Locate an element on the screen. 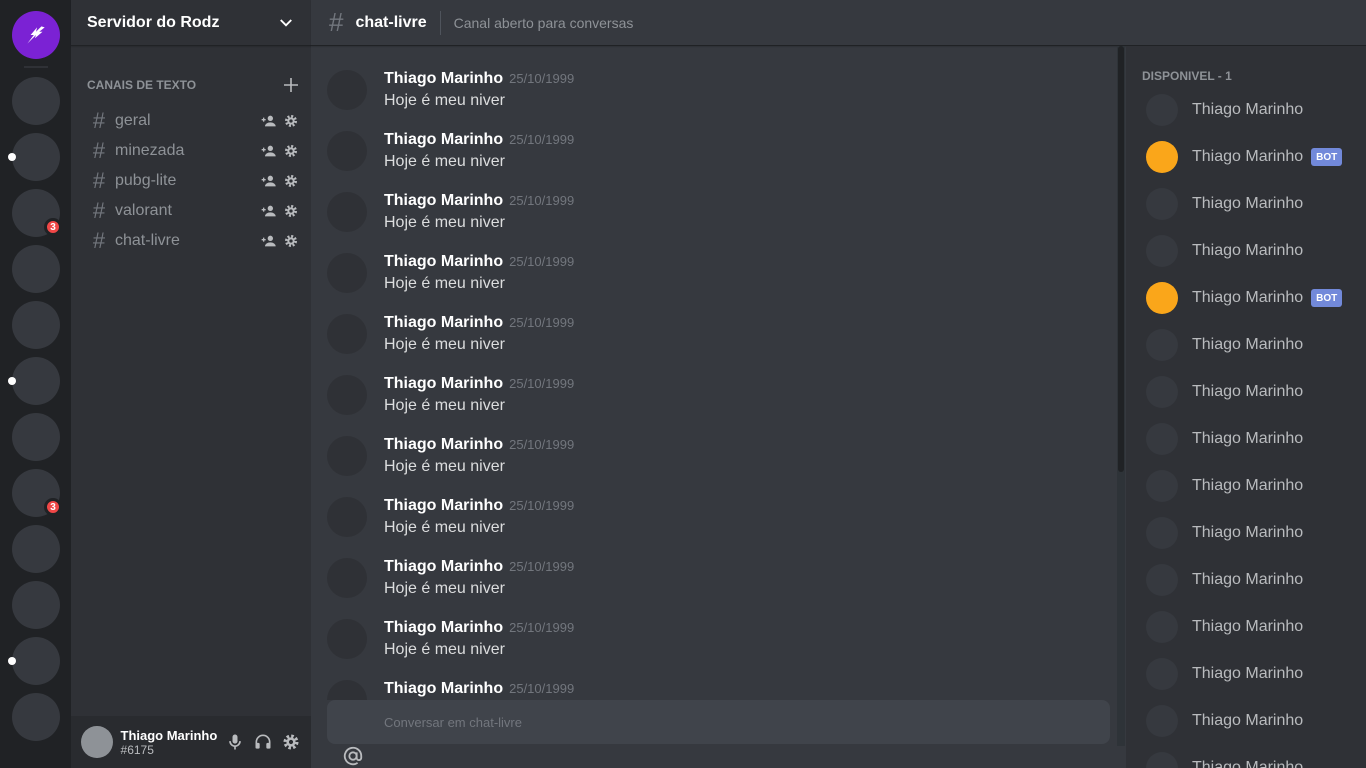 This screenshot has width=1366, height=768. scrollbar-thumb is located at coordinates (1121, 259).